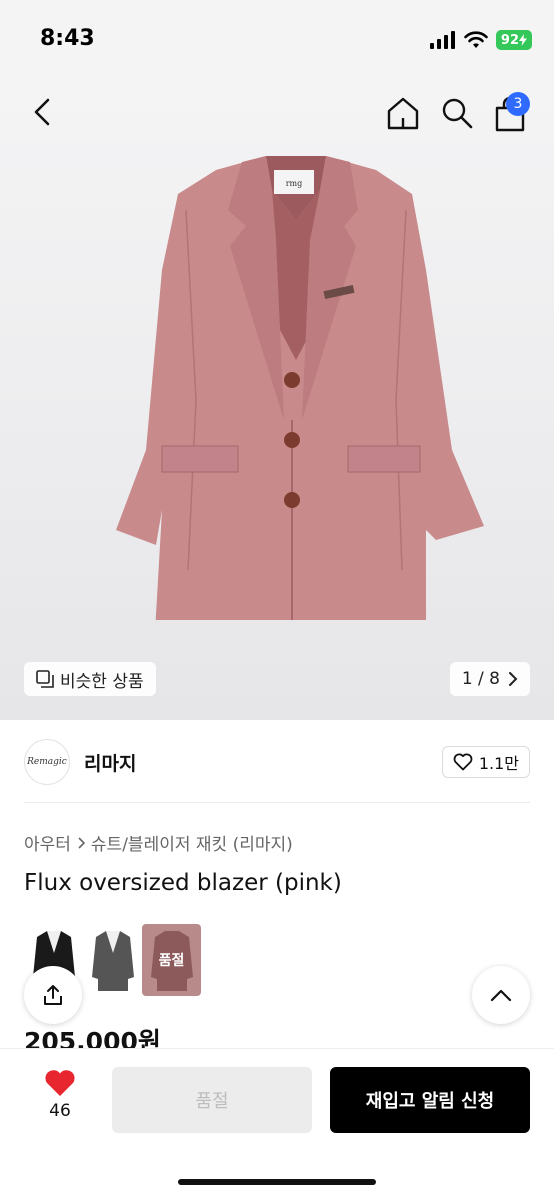  I want to click on heart-filled-icon, so click(60, 1083).